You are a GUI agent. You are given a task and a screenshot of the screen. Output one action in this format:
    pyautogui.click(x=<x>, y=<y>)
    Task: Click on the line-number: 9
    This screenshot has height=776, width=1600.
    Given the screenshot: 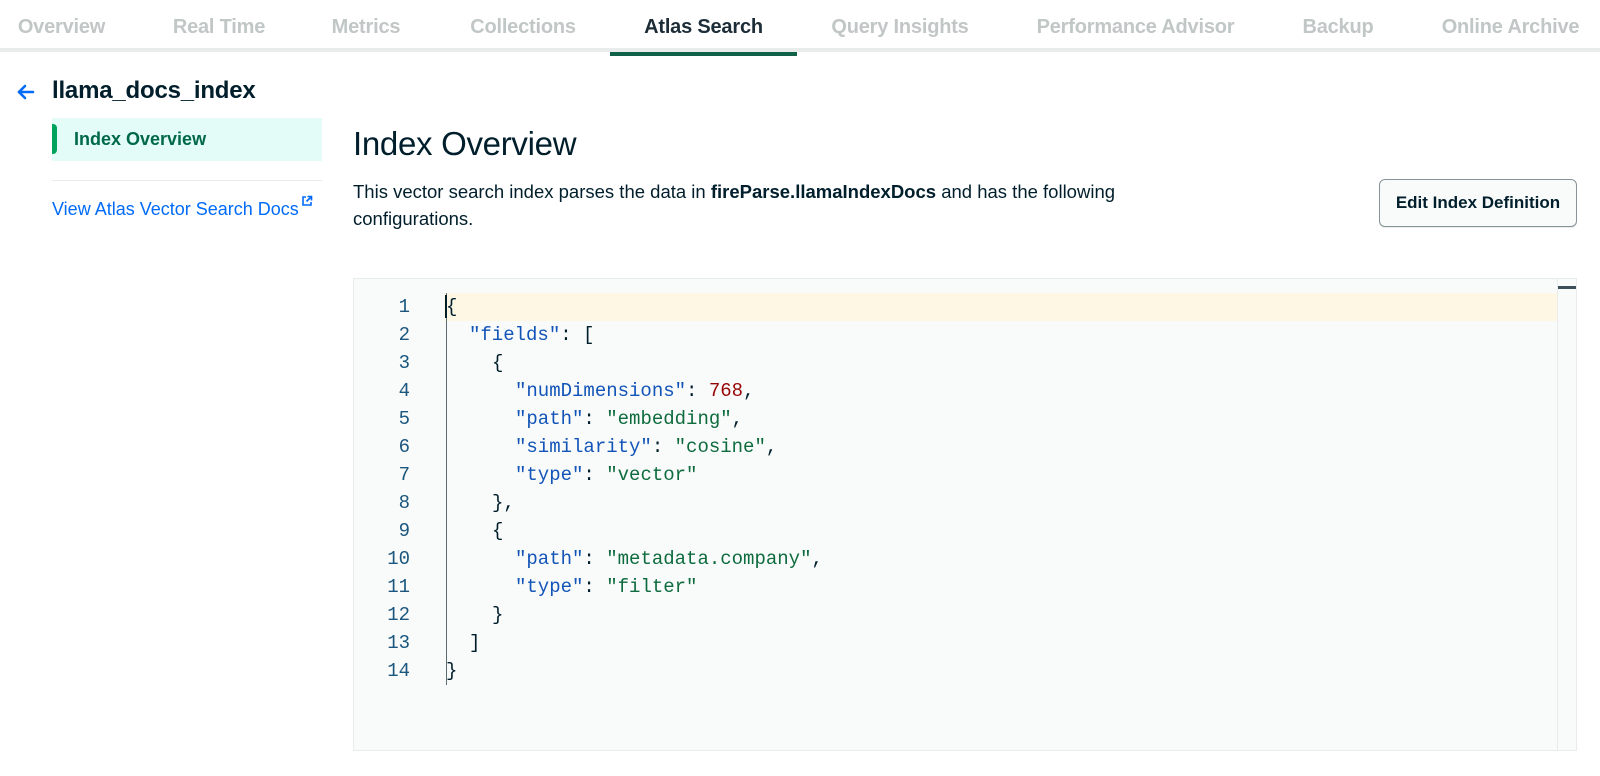 What is the action you would take?
    pyautogui.click(x=404, y=531)
    